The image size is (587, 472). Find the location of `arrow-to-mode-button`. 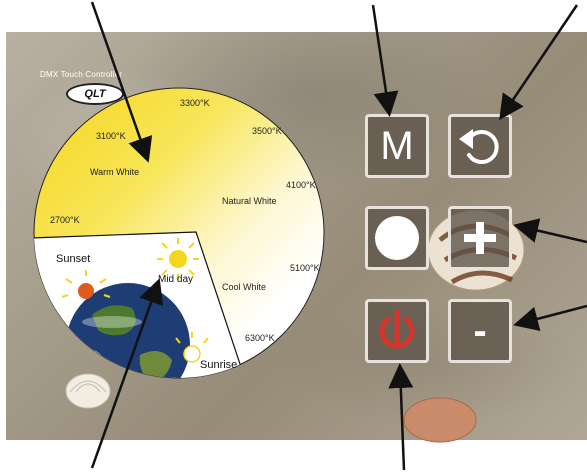

arrow-to-mode-button is located at coordinates (385, 60).